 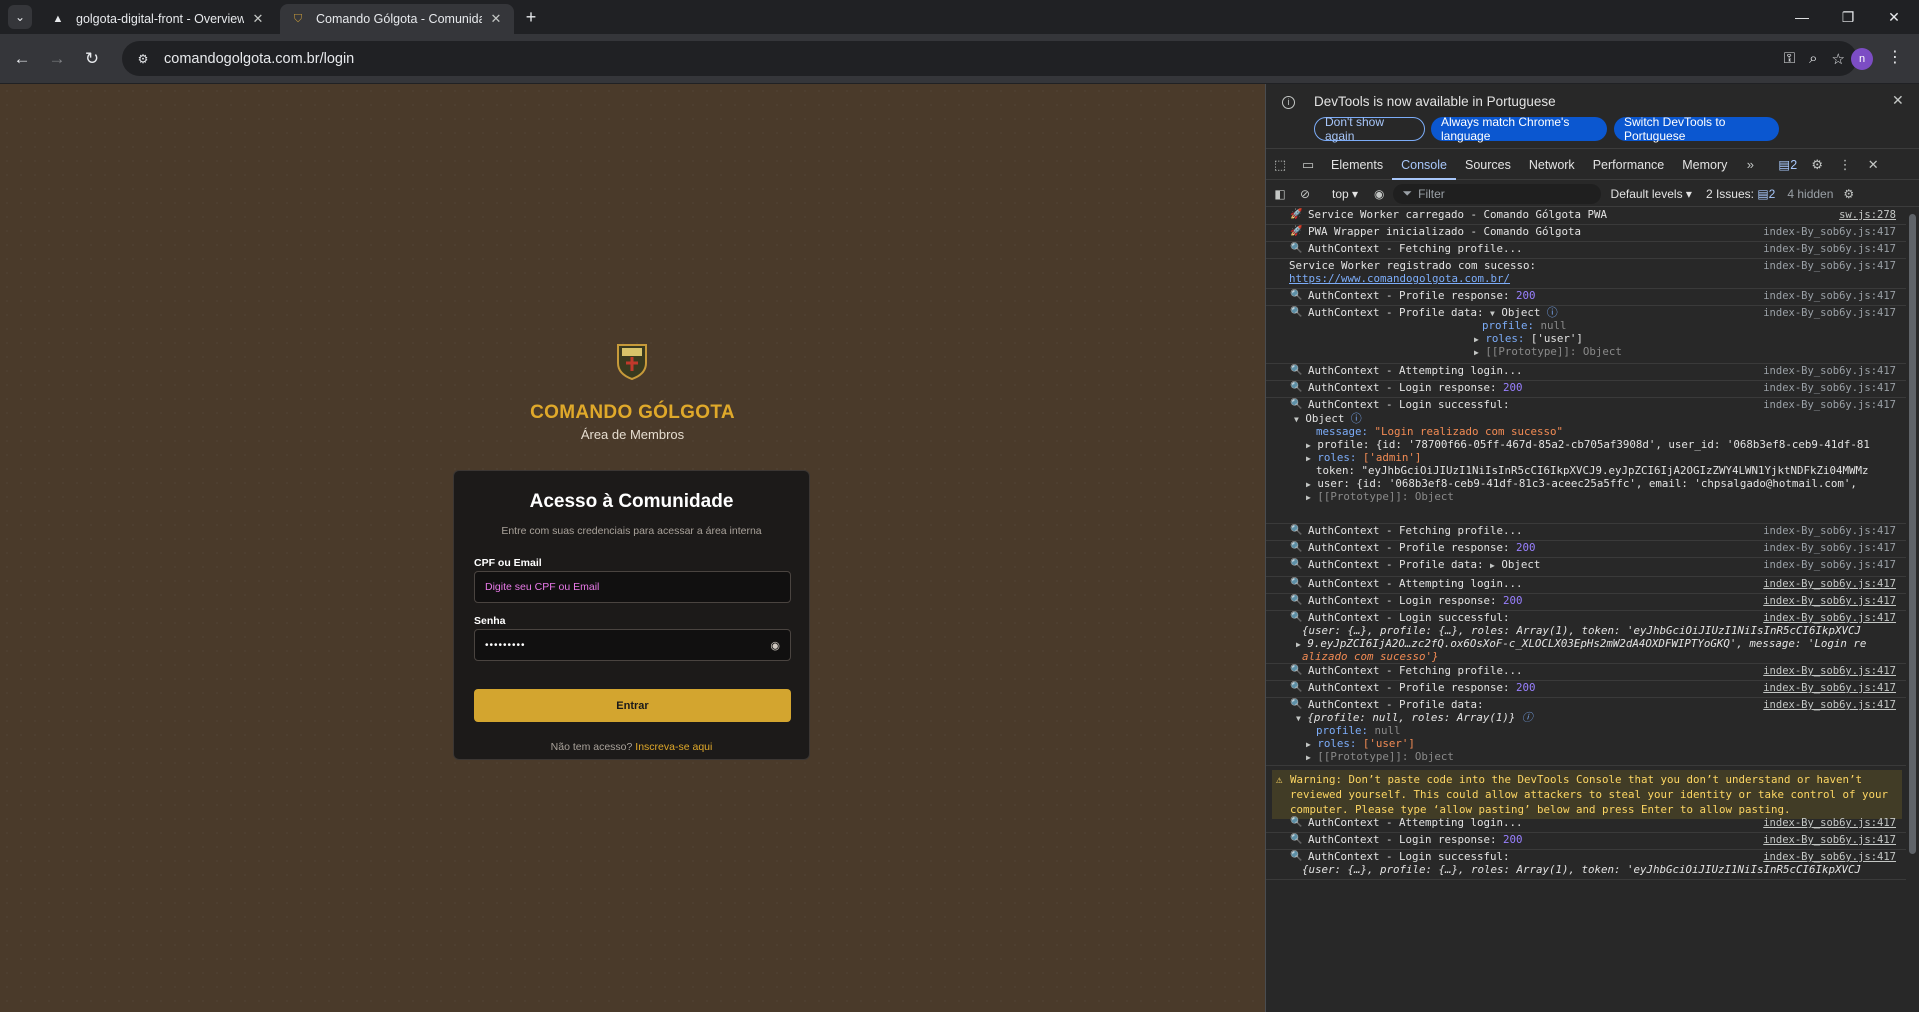 I want to click on new-tab-button: +, so click(x=531, y=17).